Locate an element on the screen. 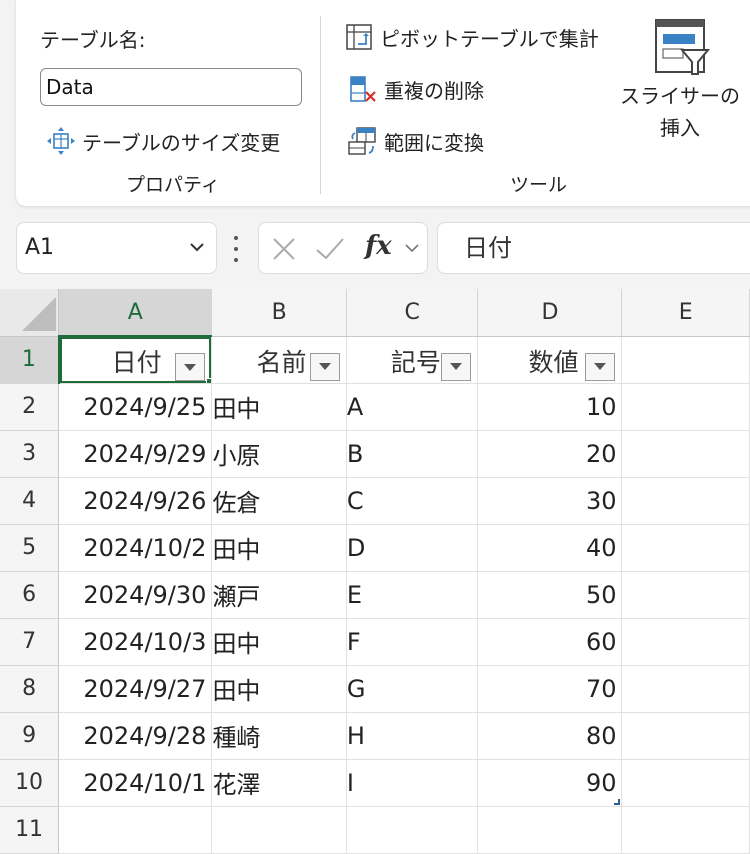 Image resolution: width=750 pixels, height=854 pixels. table-row: 6 2024/9/30 瀬戸 E 50 is located at coordinates (375, 595).